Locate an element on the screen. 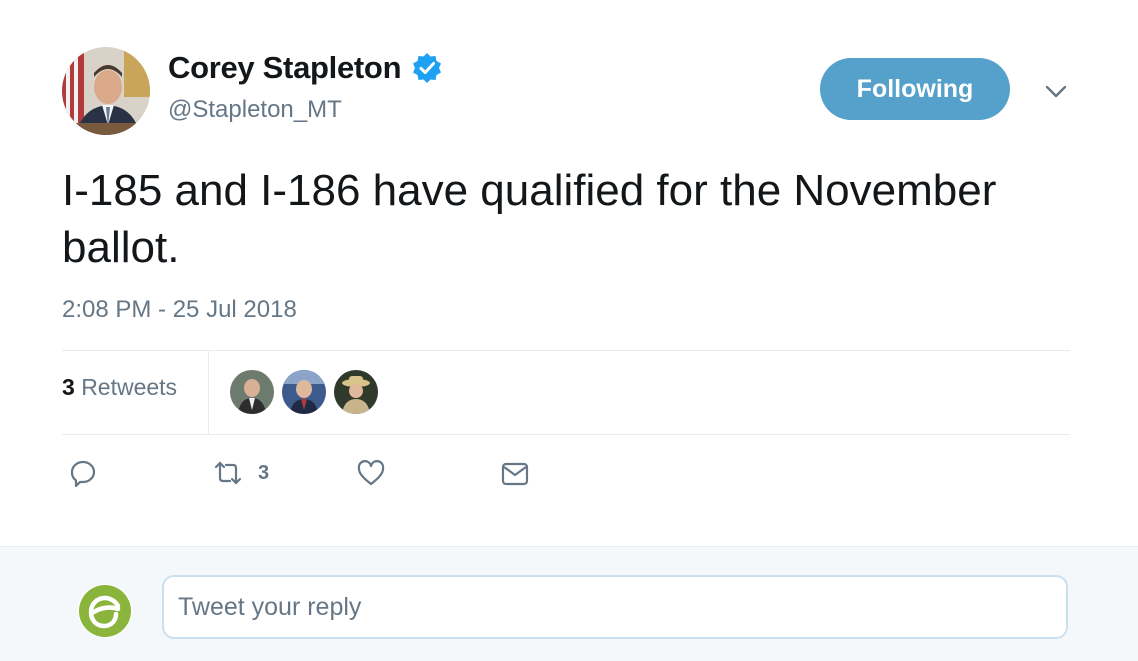 Image resolution: width=1138 pixels, height=661 pixels. like-button is located at coordinates (371, 473).